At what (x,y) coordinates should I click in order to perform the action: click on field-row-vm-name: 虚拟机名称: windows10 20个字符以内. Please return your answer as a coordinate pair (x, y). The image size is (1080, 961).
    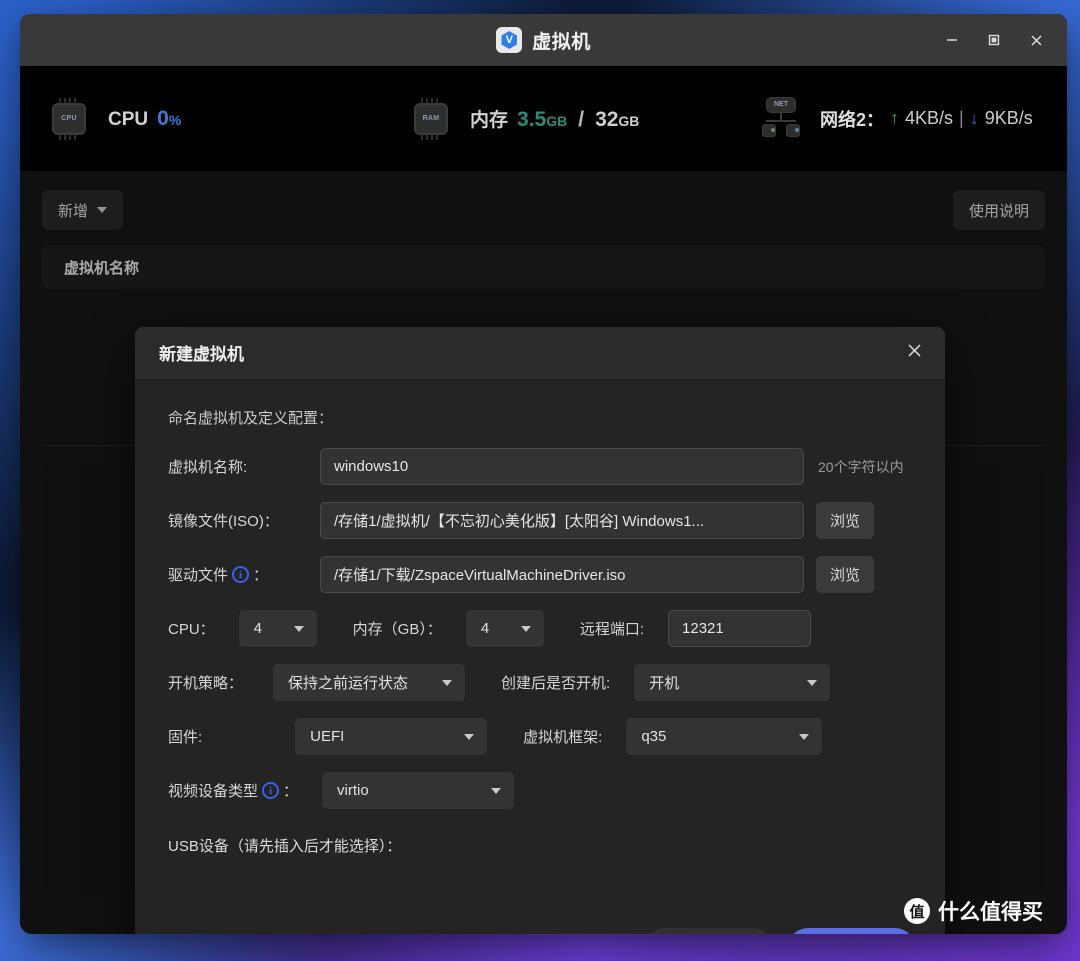
    Looking at the image, I should click on (542, 466).